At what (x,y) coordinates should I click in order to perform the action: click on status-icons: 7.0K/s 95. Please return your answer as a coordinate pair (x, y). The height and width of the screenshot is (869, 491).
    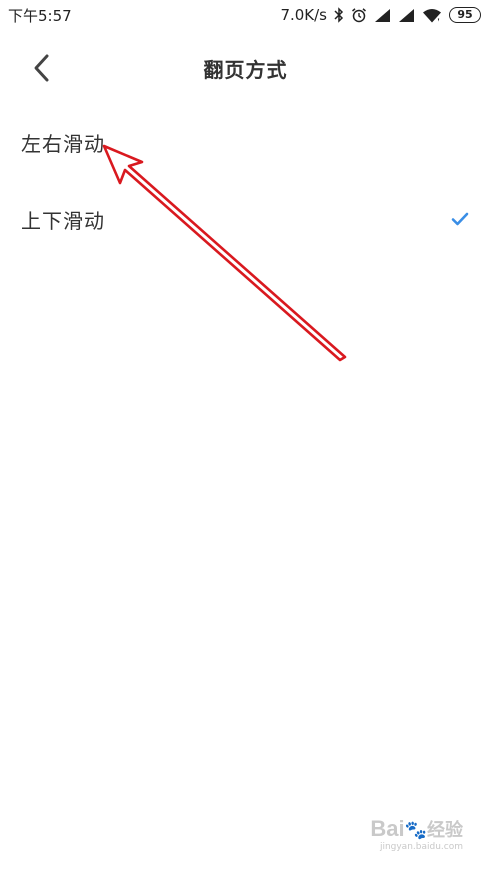
    Looking at the image, I should click on (380, 15).